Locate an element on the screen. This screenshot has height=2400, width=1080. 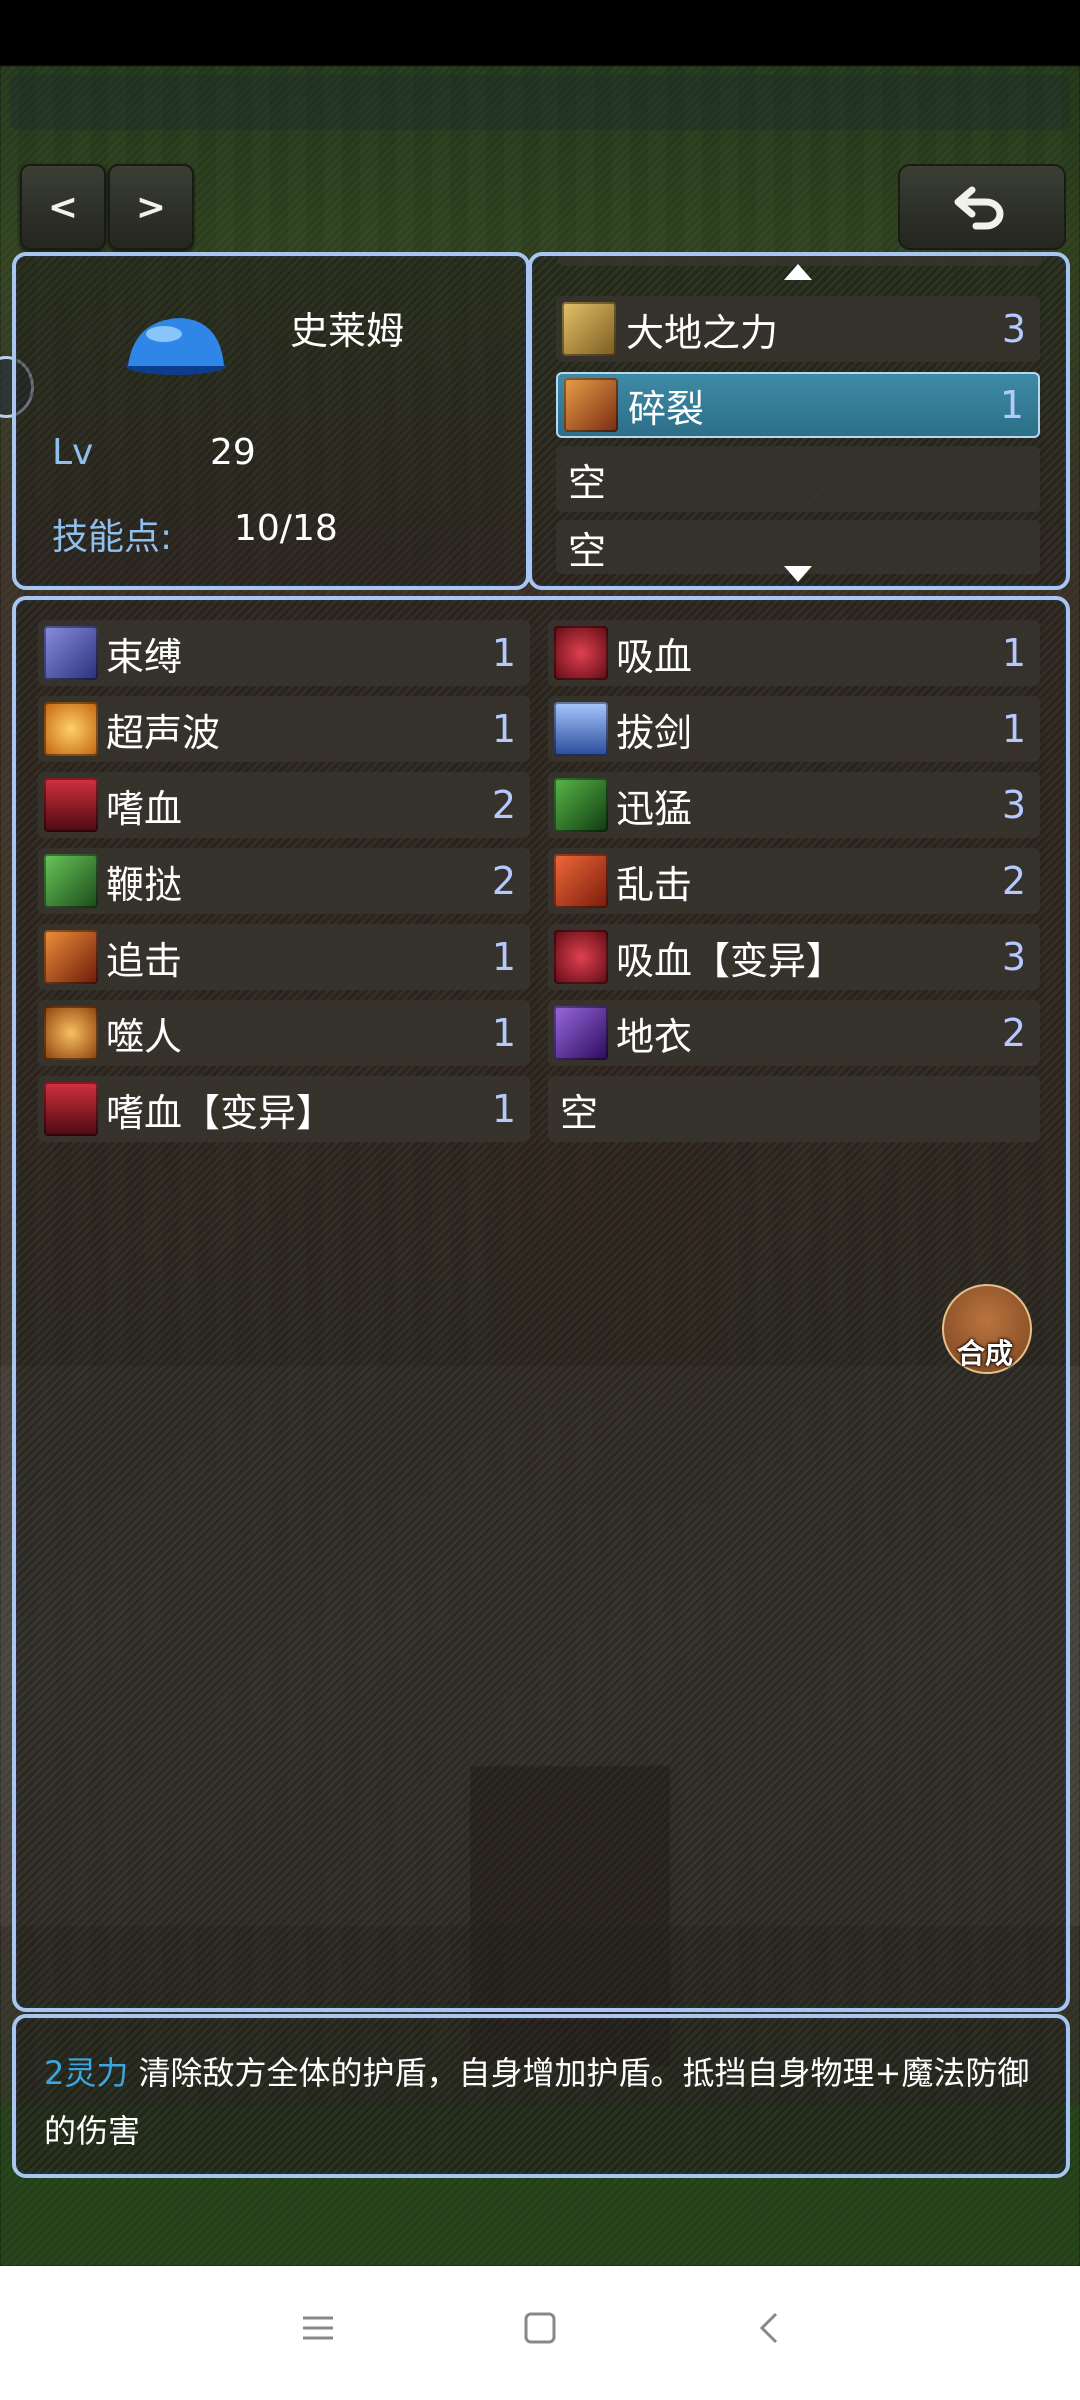
system-navigation-bar is located at coordinates (540, 2333).